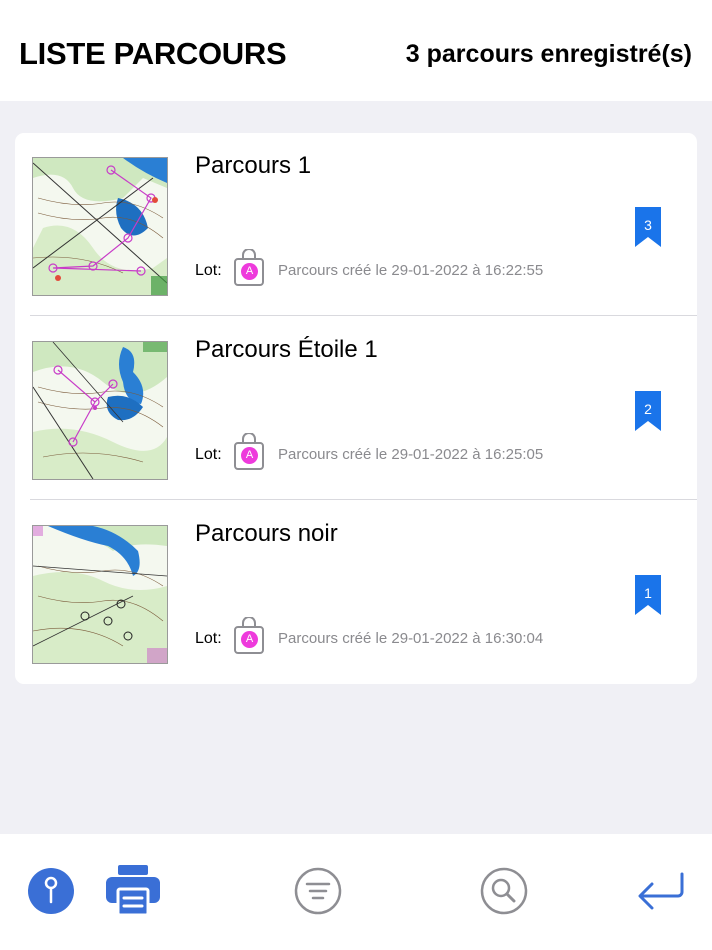  Describe the element at coordinates (253, 165) in the screenshot. I see `course-name: Parcours 1` at that location.